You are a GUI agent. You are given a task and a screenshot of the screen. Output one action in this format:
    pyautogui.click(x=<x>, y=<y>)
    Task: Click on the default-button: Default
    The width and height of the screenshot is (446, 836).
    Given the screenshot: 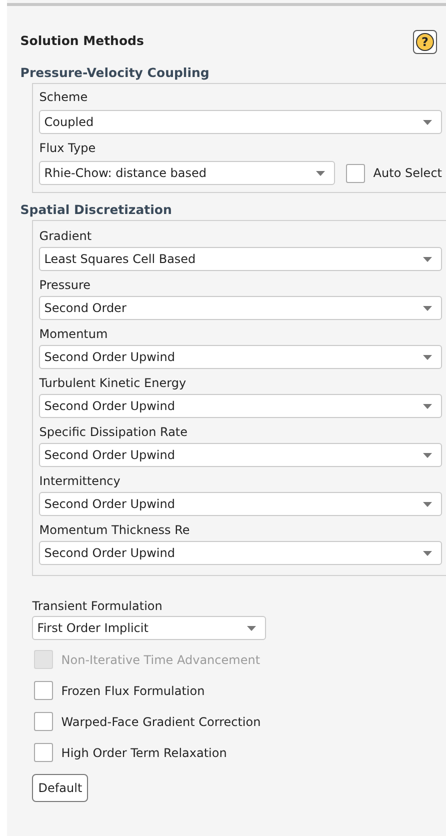 What is the action you would take?
    pyautogui.click(x=60, y=788)
    